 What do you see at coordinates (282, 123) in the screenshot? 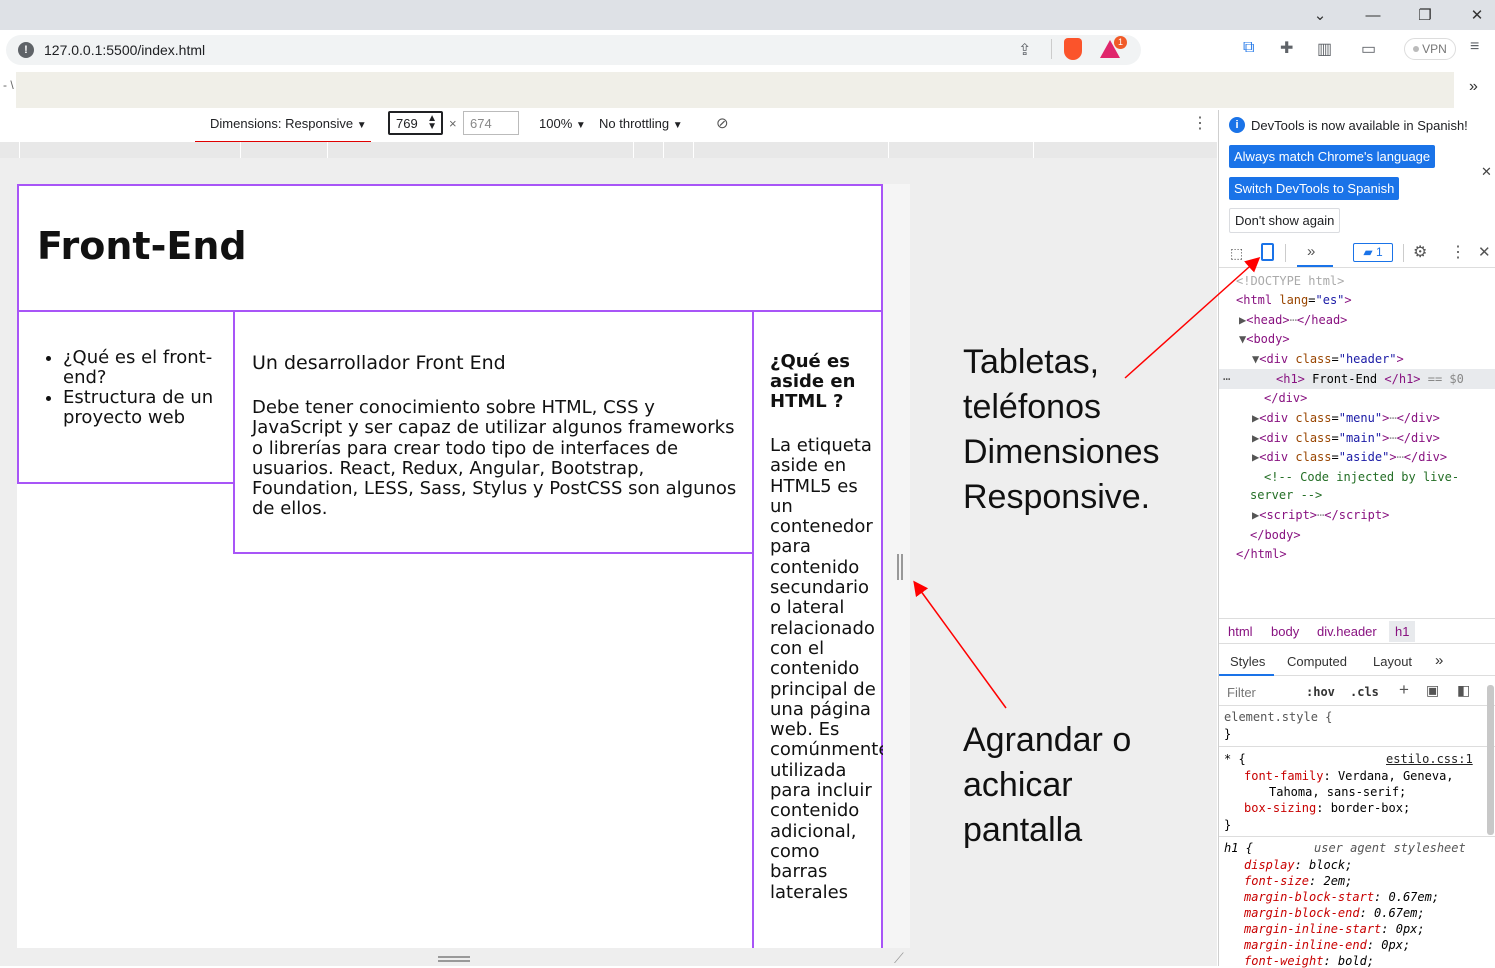
I see `dimensions-label: Dimensions: Responsive` at bounding box center [282, 123].